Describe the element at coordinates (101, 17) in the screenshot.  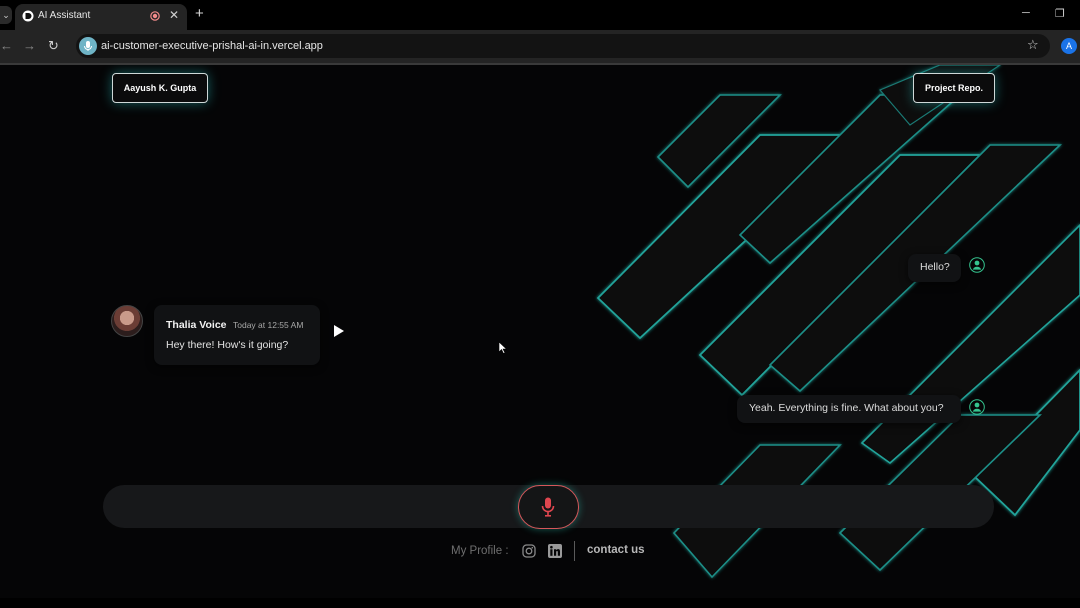
I see `browser-tab: AI Assistant ✕` at that location.